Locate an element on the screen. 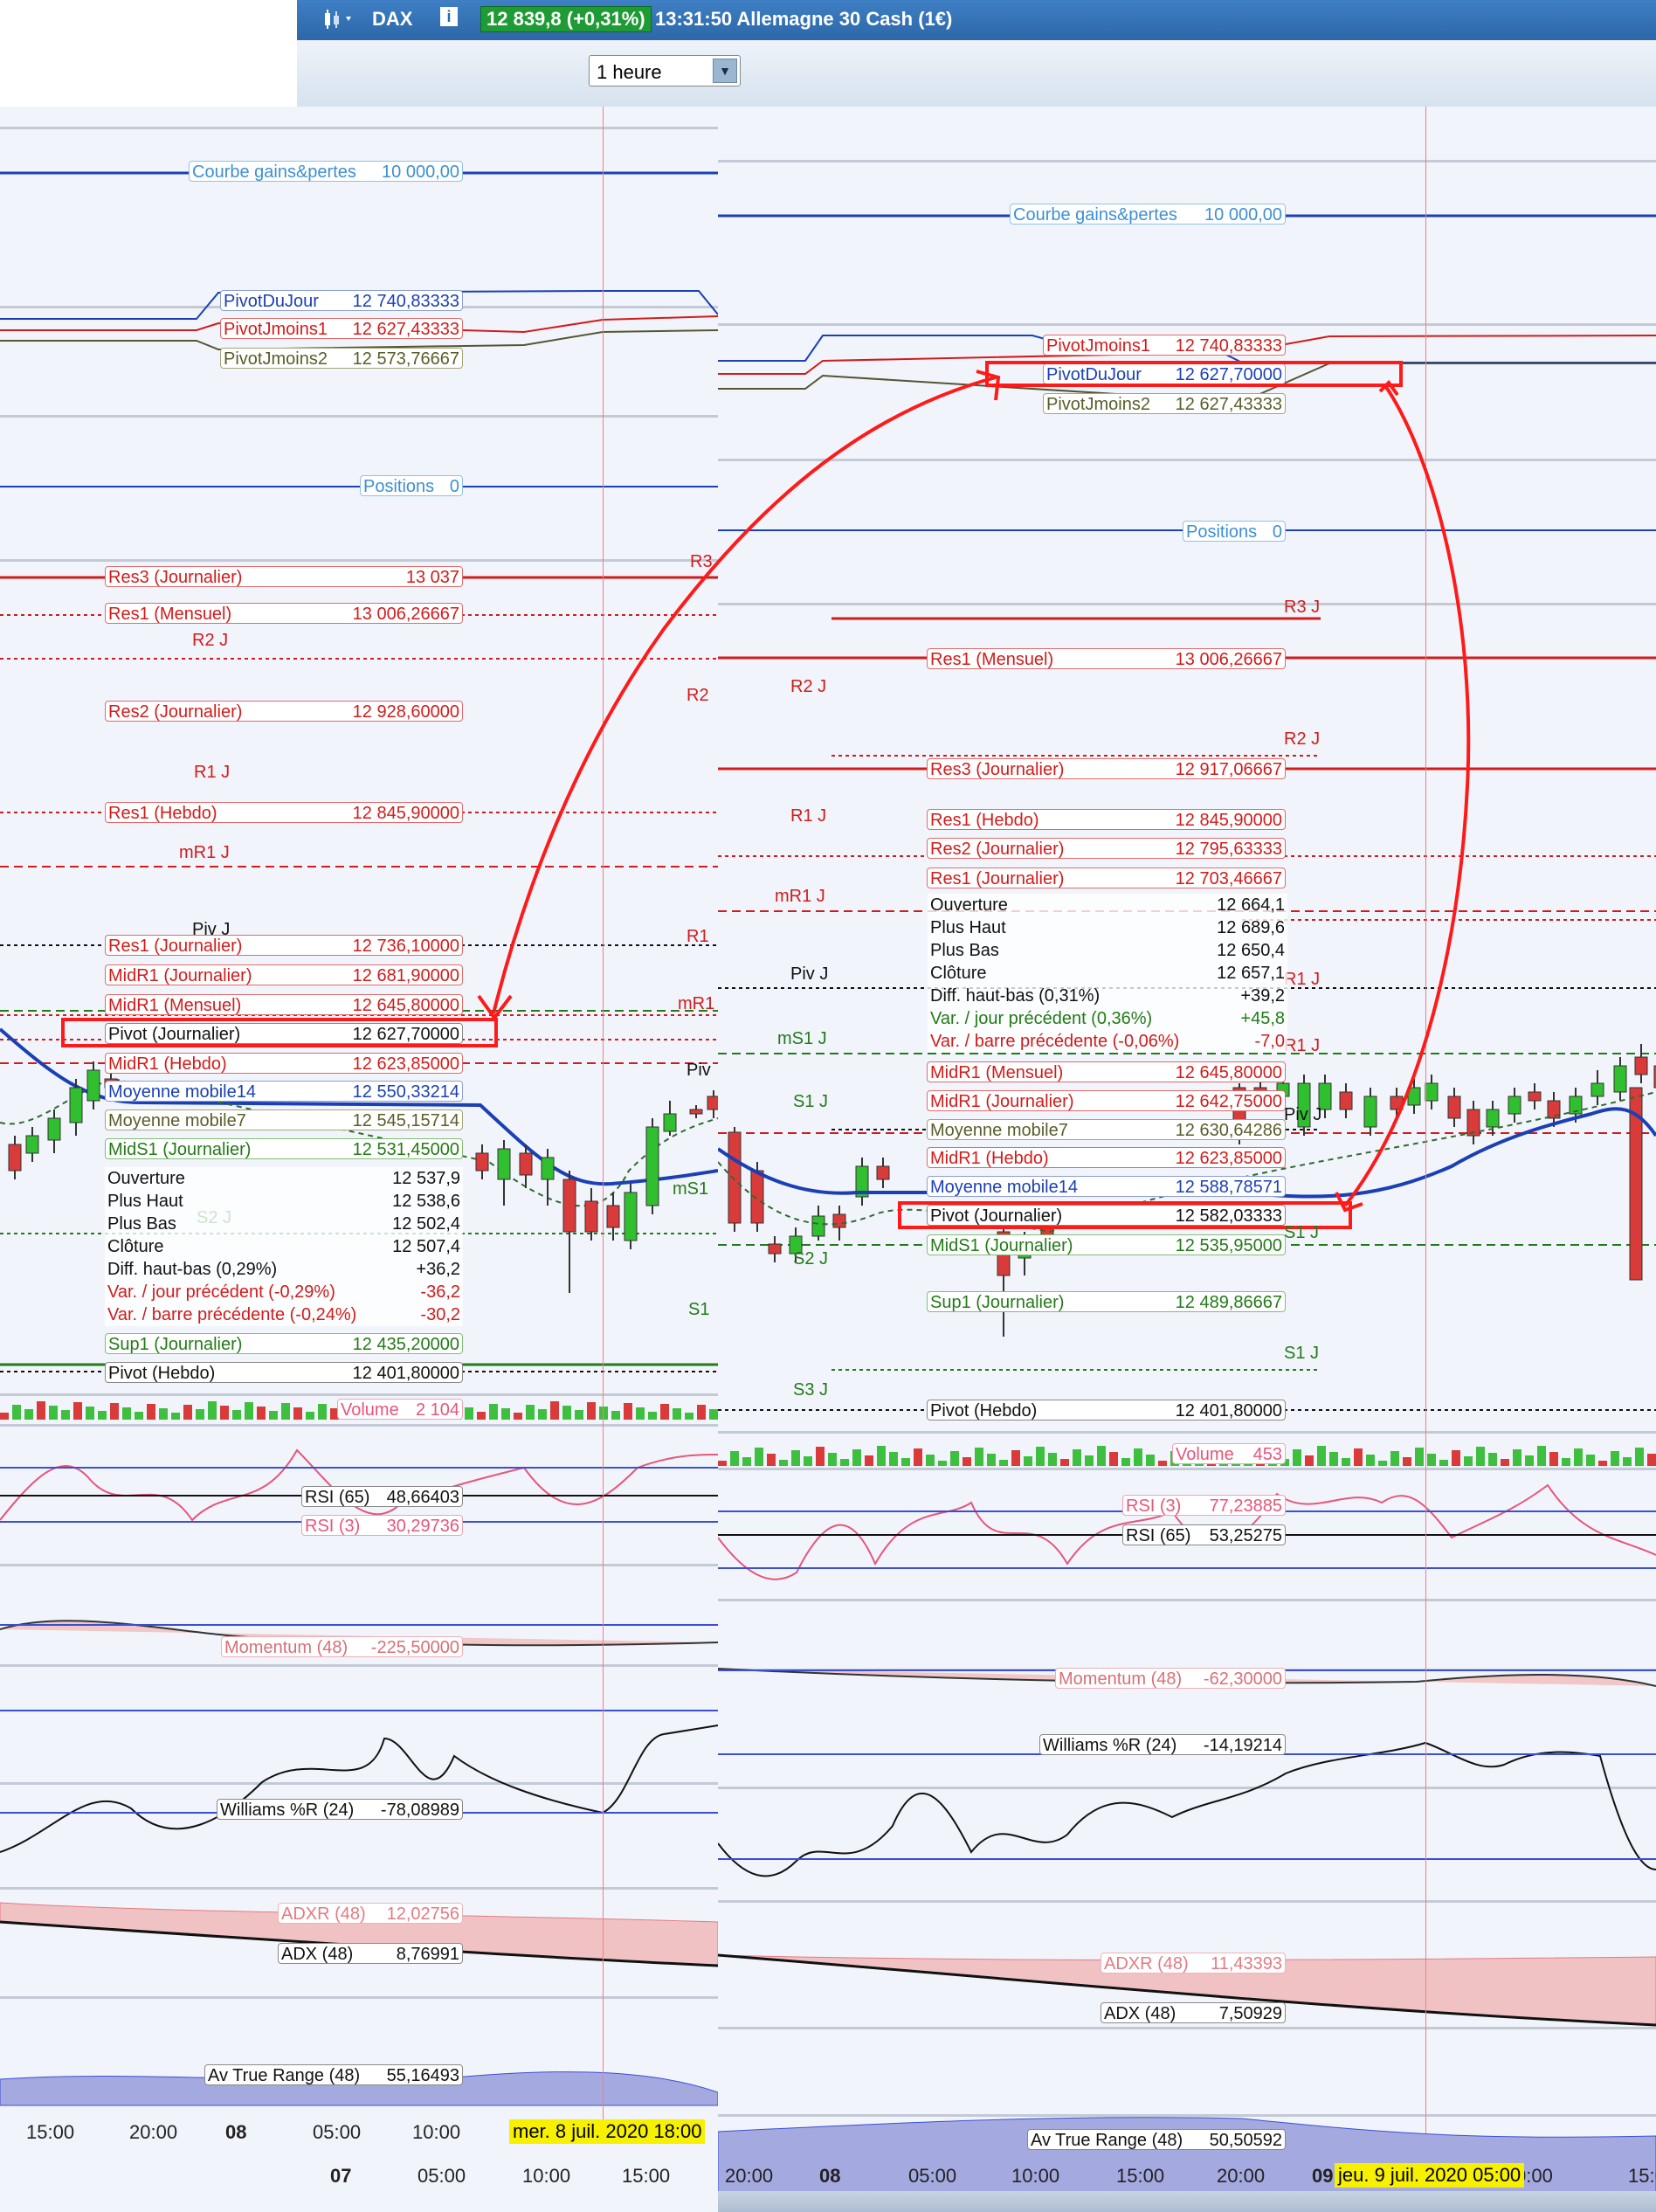  label-value: 12 845,90000 is located at coordinates (405, 813).